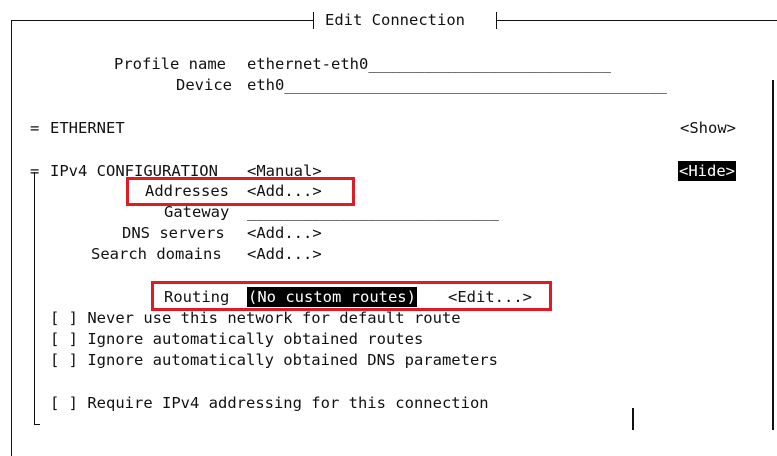 The image size is (777, 456). I want to click on profile-name-fill: __________________________, so click(489, 64).